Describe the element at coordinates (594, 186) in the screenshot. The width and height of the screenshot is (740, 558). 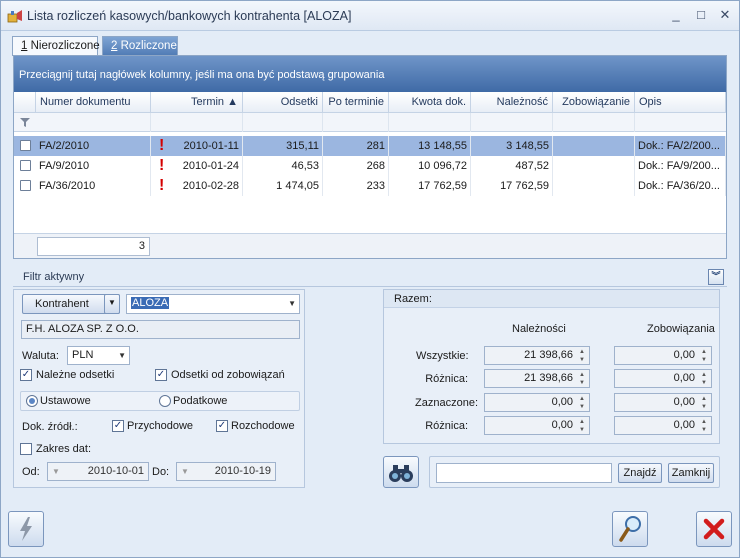
I see `cell-liability` at that location.